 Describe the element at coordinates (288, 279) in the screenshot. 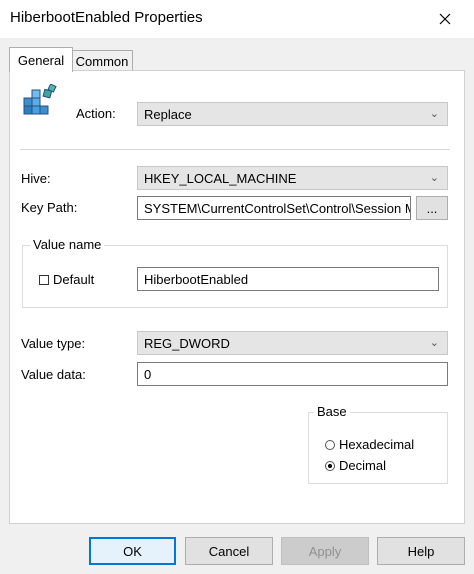

I see `value-name-field: HiberbootEnabled` at that location.